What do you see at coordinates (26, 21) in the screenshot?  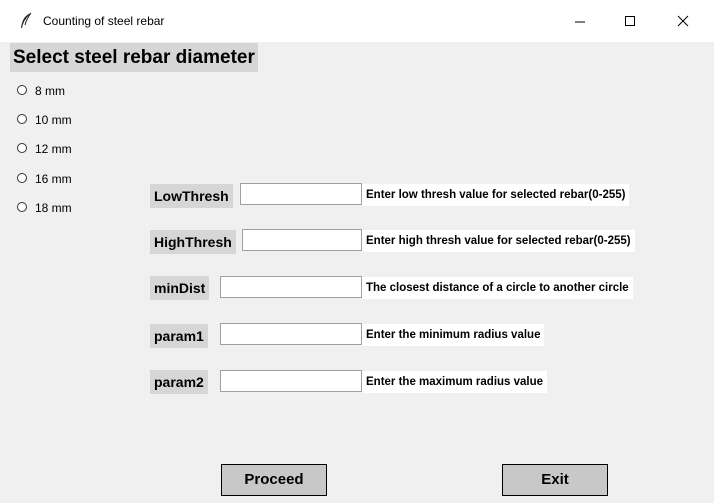 I see `feather-icon` at bounding box center [26, 21].